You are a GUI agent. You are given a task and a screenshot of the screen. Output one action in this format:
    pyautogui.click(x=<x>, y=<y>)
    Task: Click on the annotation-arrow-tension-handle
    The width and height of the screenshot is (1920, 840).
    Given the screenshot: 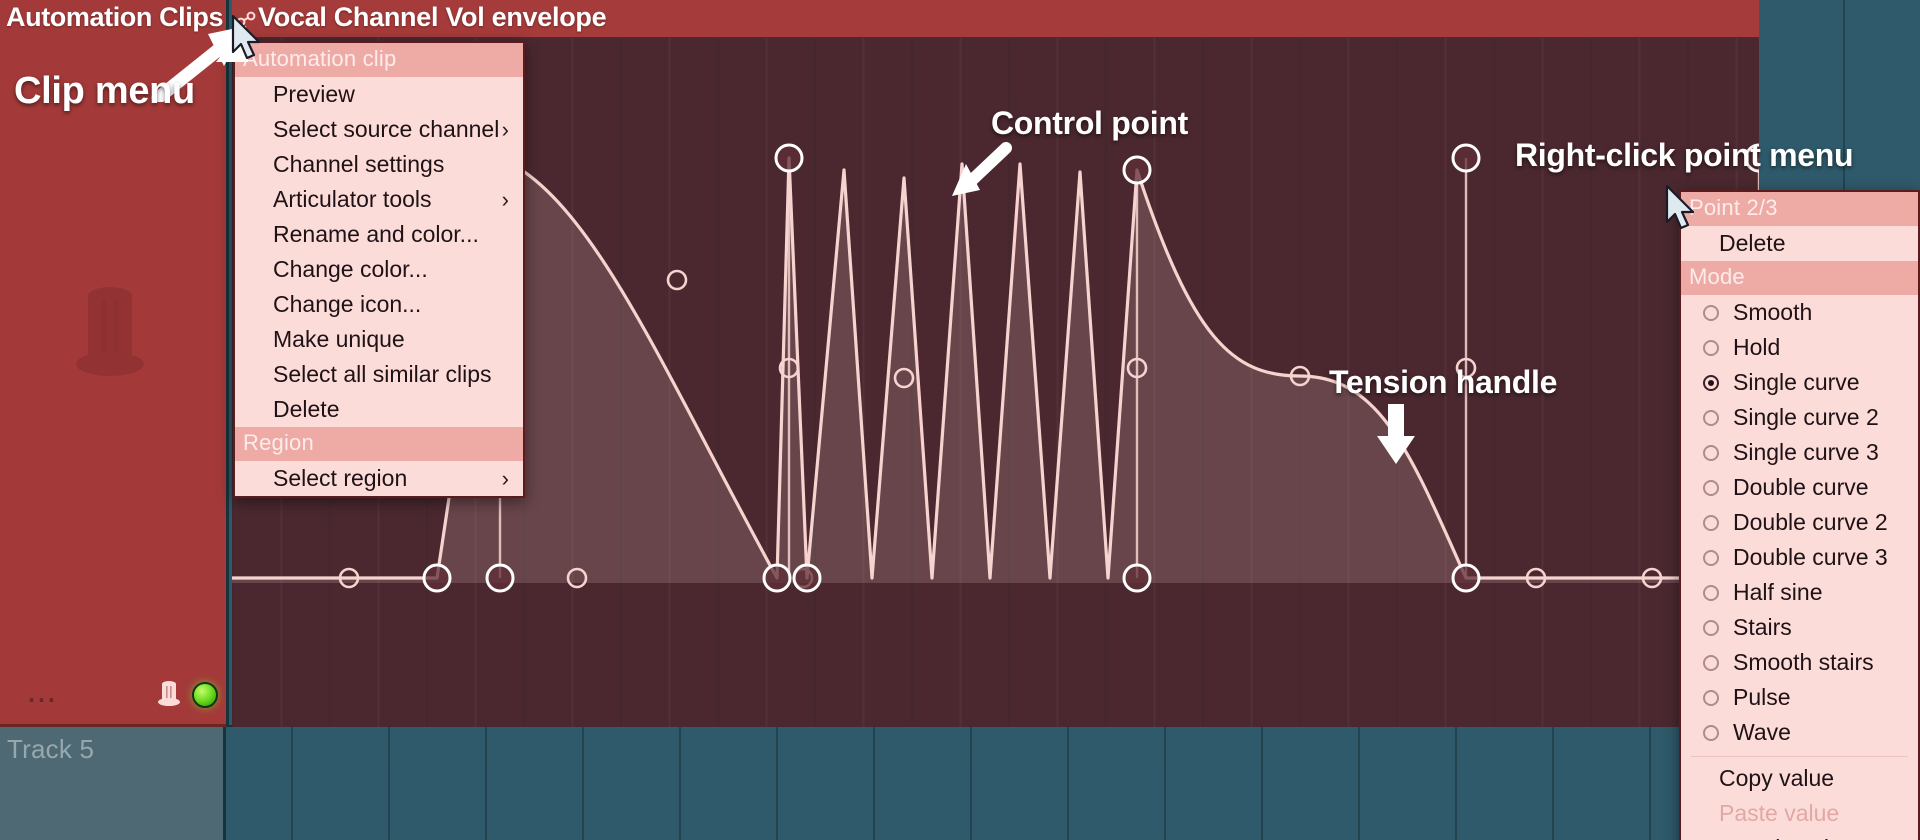 What is the action you would take?
    pyautogui.click(x=1396, y=434)
    